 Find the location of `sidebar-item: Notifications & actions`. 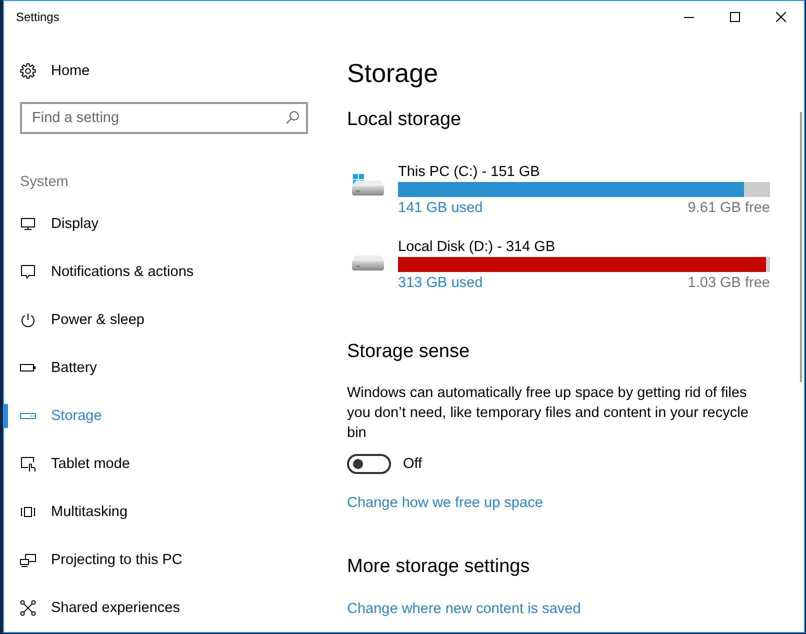

sidebar-item: Notifications & actions is located at coordinates (164, 272).